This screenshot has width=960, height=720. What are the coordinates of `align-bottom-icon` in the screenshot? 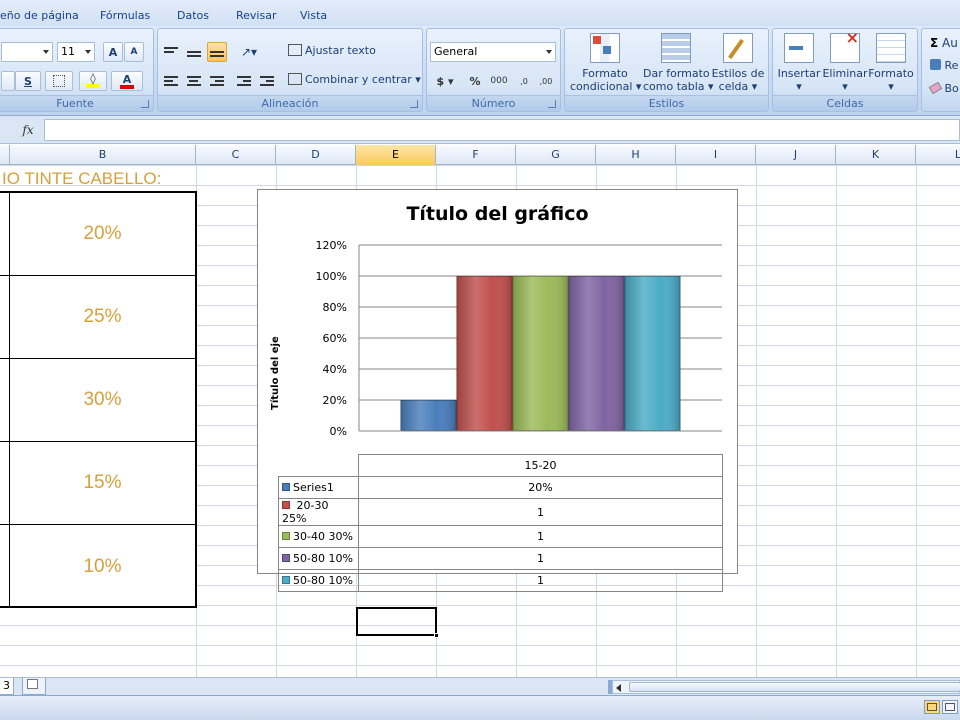 It's located at (217, 52).